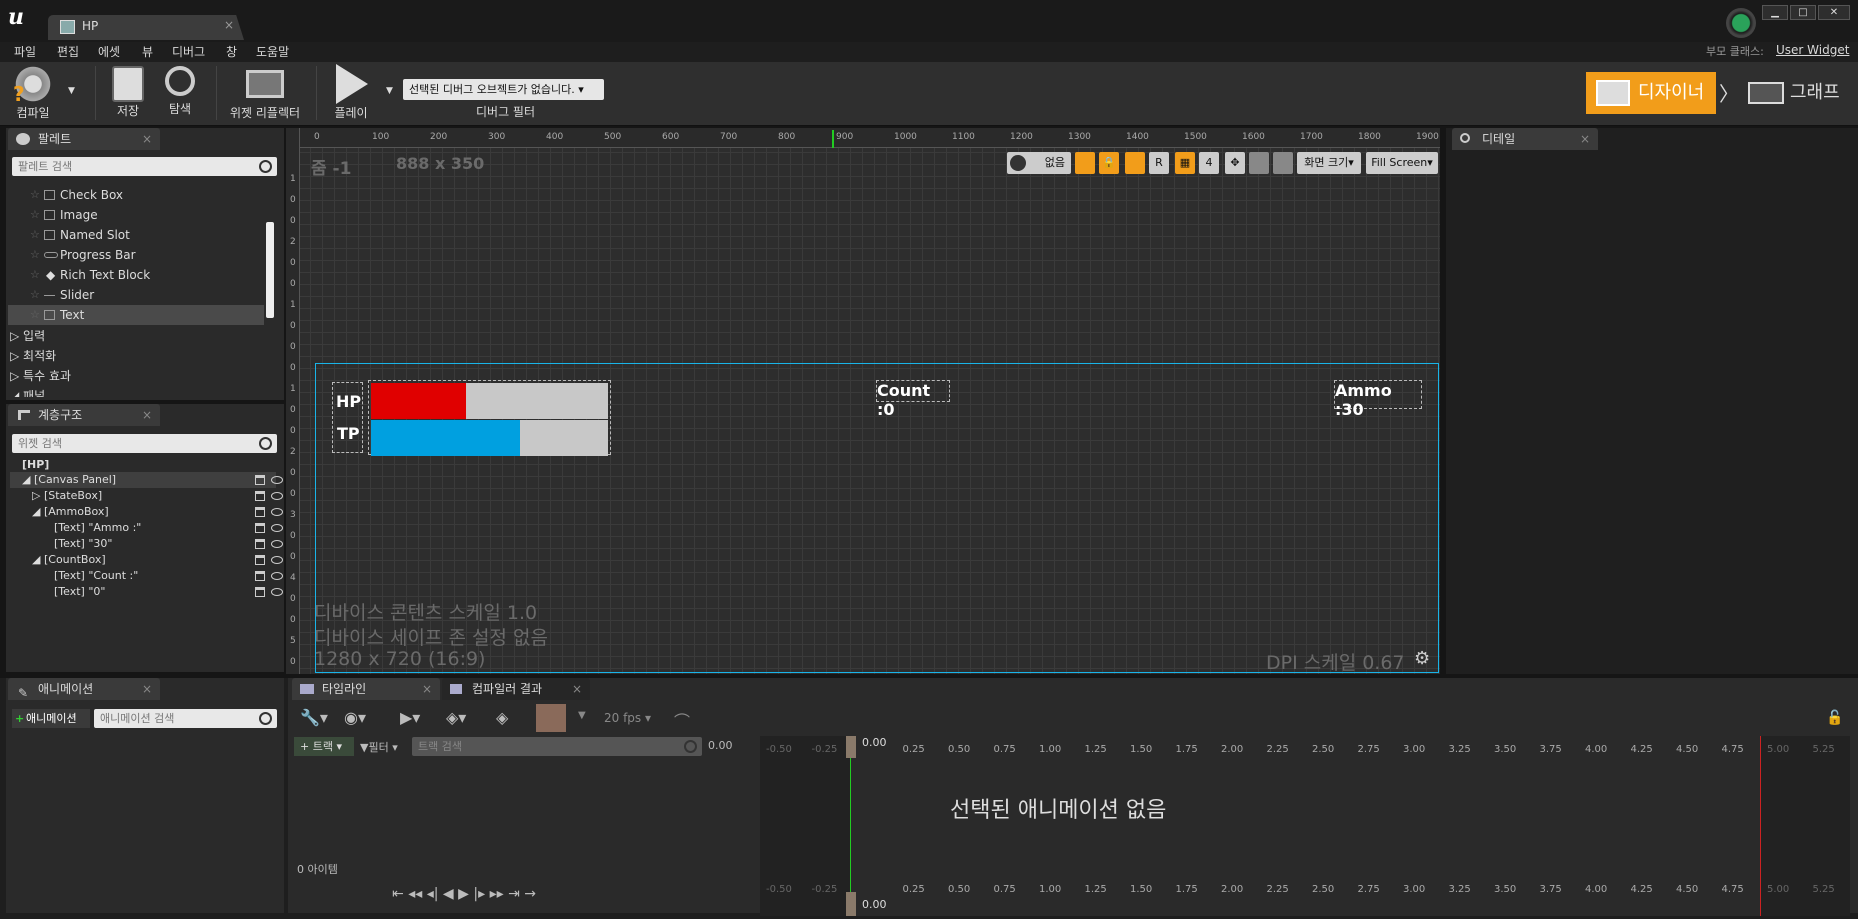 Image resolution: width=1858 pixels, height=919 pixels. I want to click on save-button: 저장, so click(128, 91).